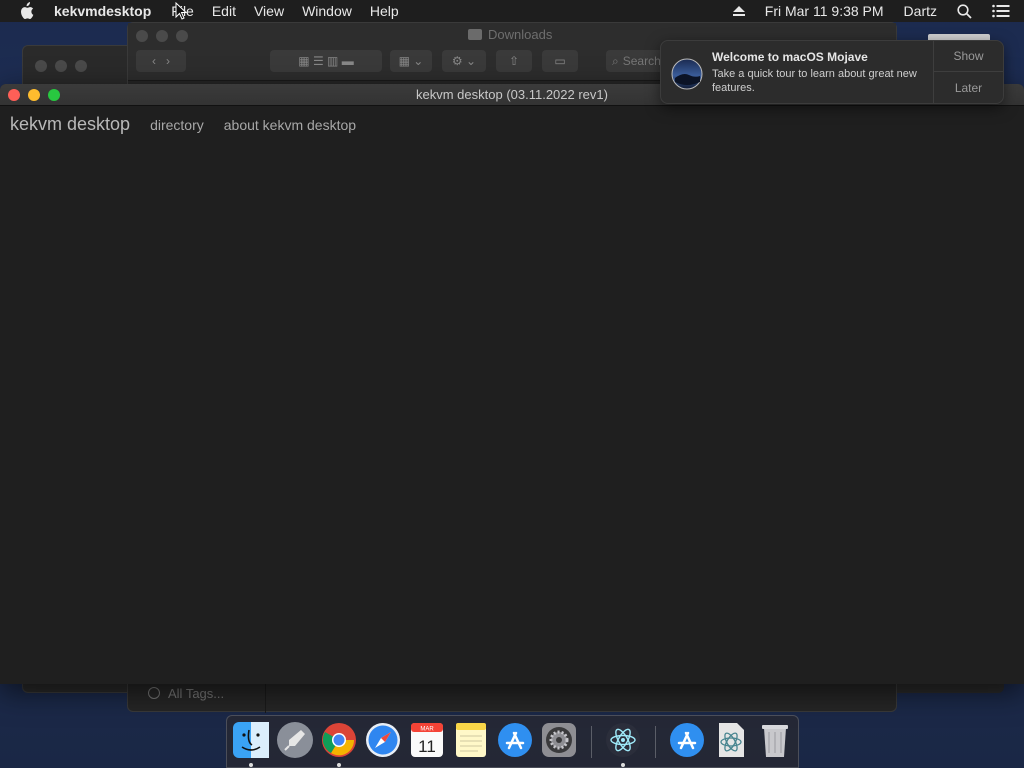 This screenshot has width=1024, height=768. I want to click on brand-link: kekvm desktop, so click(70, 124).